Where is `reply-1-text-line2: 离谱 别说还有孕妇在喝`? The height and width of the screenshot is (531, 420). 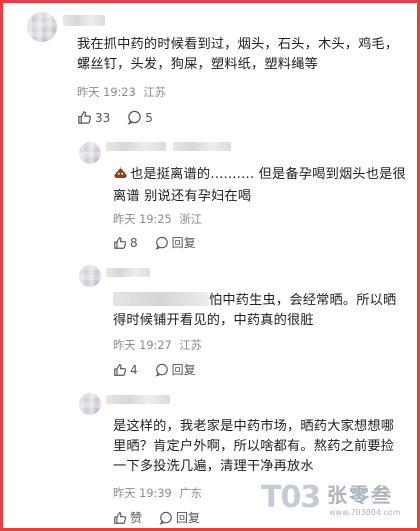 reply-1-text-line2: 离谱 别说还有孕妇在喝 is located at coordinates (182, 196).